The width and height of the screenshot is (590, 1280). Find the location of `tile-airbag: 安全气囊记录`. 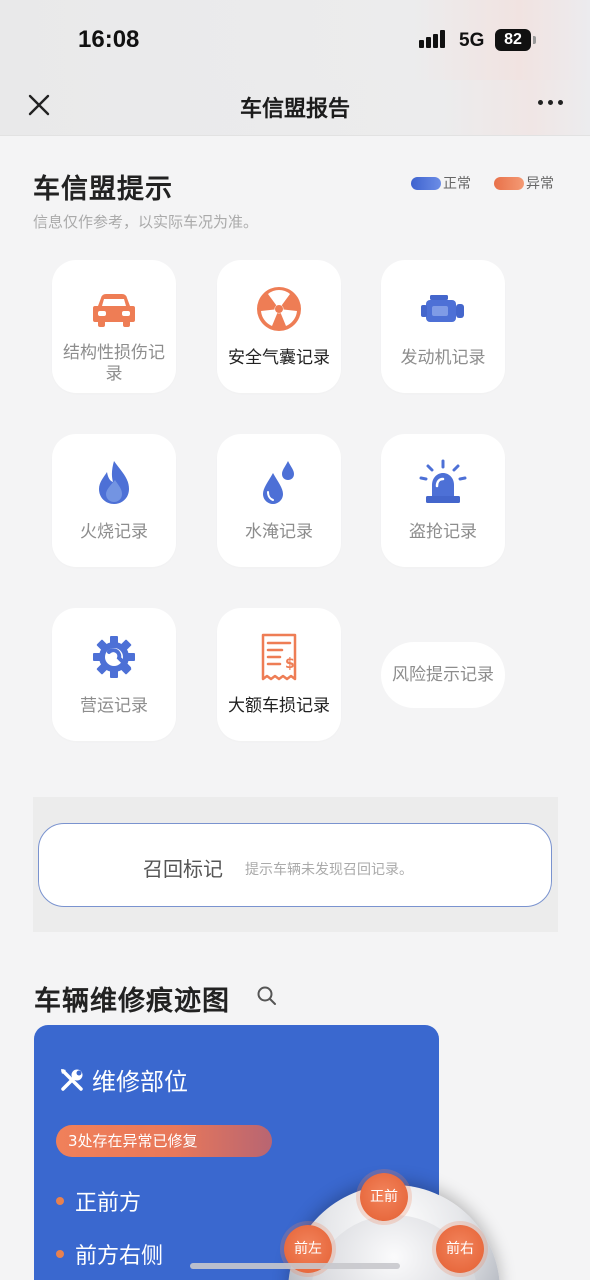

tile-airbag: 安全气囊记录 is located at coordinates (279, 326).